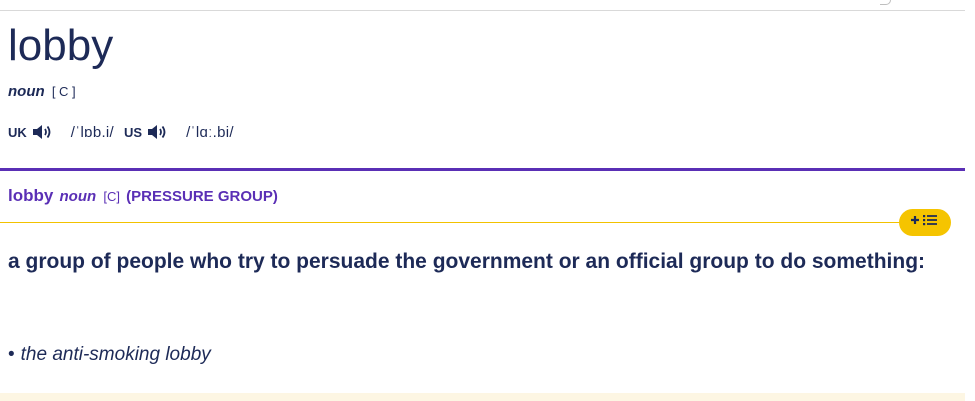 The image size is (975, 401). I want to click on top-corner-decoration, so click(885, 2).